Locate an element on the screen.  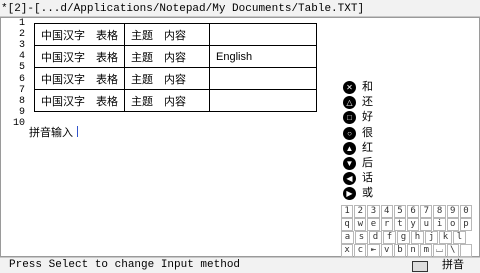
keyboard-key: g is located at coordinates (403, 237).